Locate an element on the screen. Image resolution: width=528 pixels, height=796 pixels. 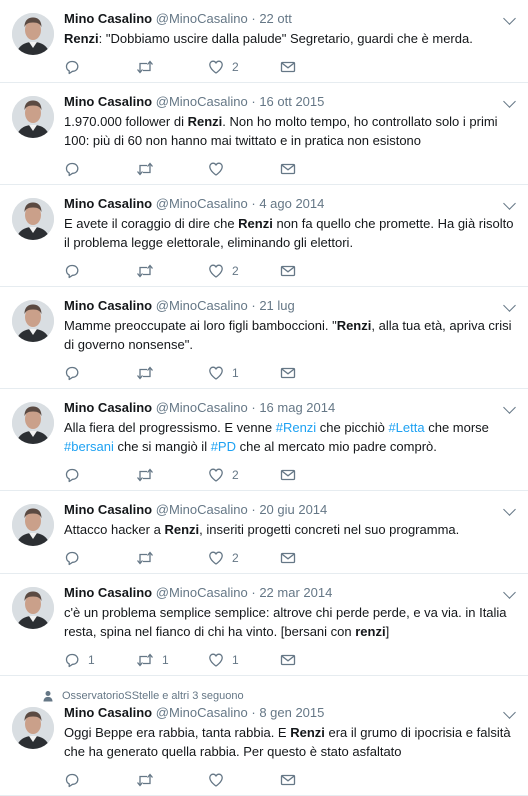
retweet-button: 1 is located at coordinates (172, 660).